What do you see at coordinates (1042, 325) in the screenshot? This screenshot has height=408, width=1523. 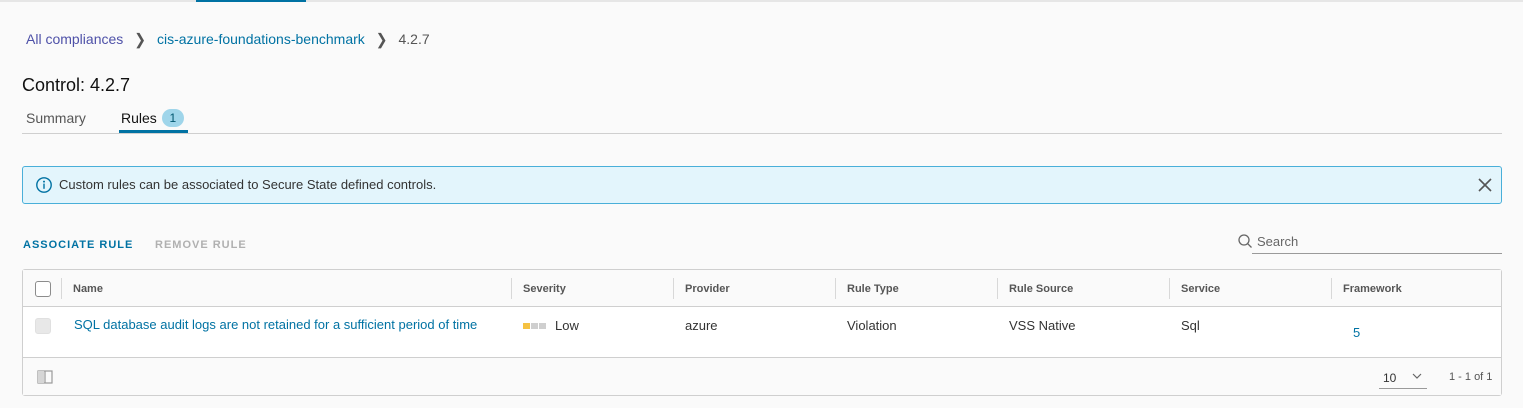 I see `rule-source-cell: VSS Native` at bounding box center [1042, 325].